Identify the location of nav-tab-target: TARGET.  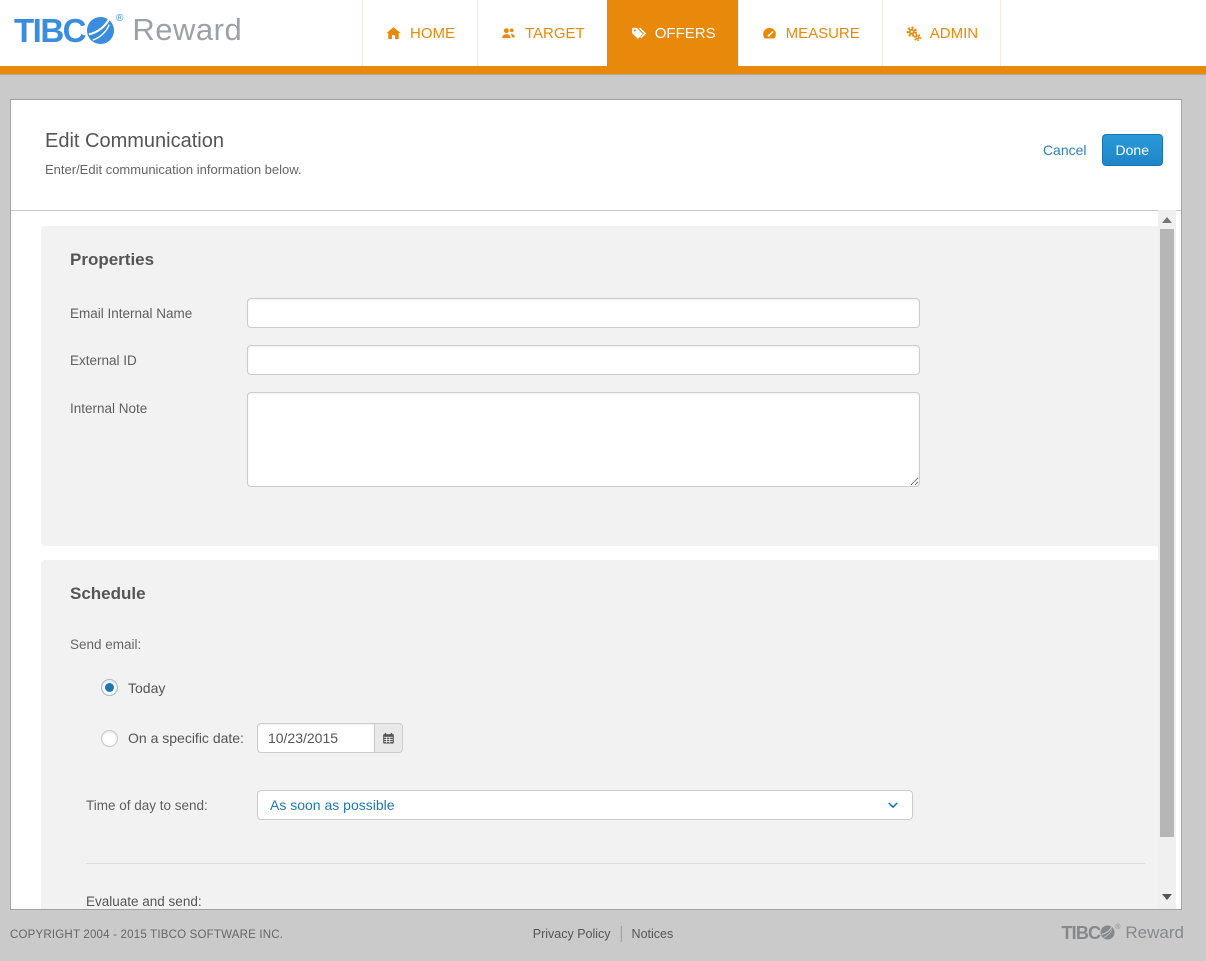
(542, 33).